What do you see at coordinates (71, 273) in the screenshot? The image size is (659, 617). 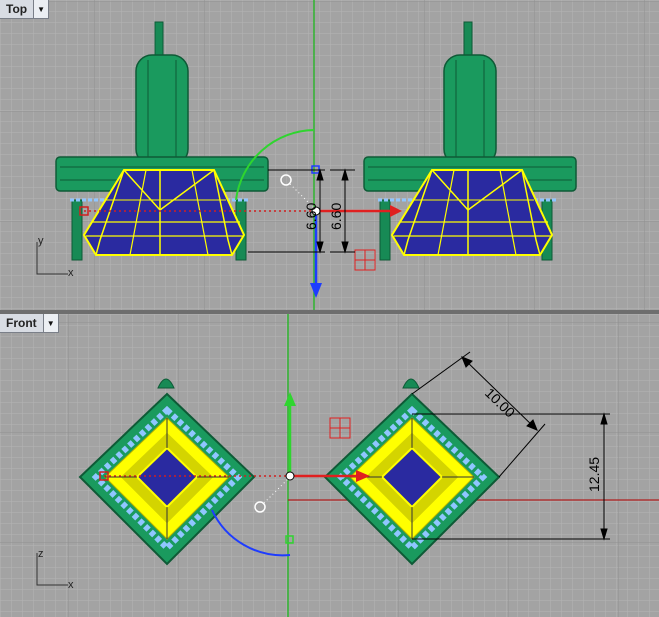 I see `axis-label-x: x` at bounding box center [71, 273].